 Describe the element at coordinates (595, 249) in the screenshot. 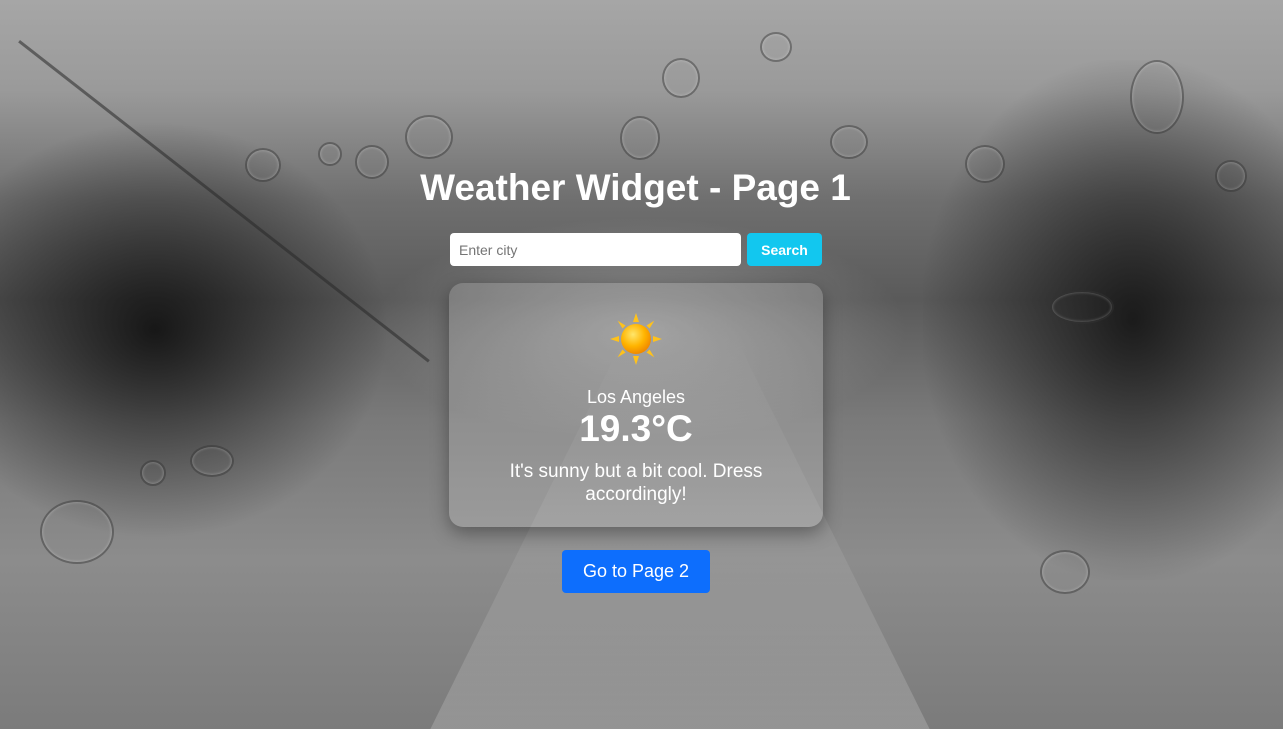

I see `city-search-input` at that location.